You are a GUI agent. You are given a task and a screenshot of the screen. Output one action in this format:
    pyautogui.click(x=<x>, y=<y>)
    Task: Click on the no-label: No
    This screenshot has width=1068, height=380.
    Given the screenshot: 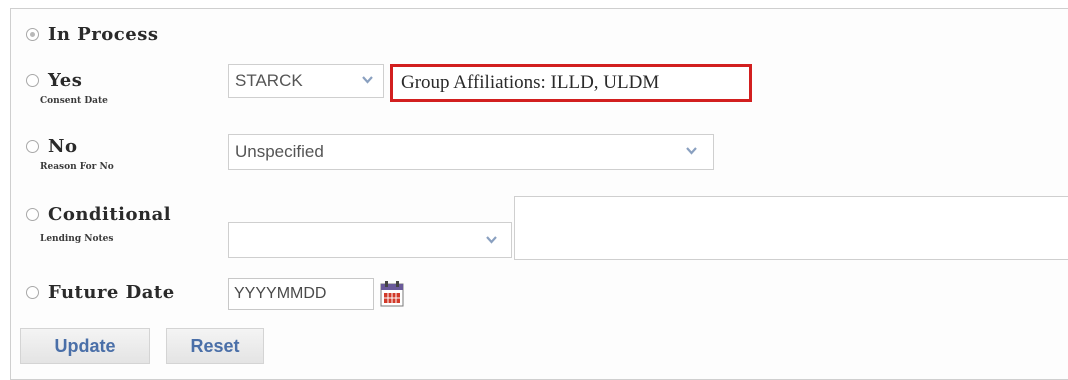 What is the action you would take?
    pyautogui.click(x=63, y=146)
    